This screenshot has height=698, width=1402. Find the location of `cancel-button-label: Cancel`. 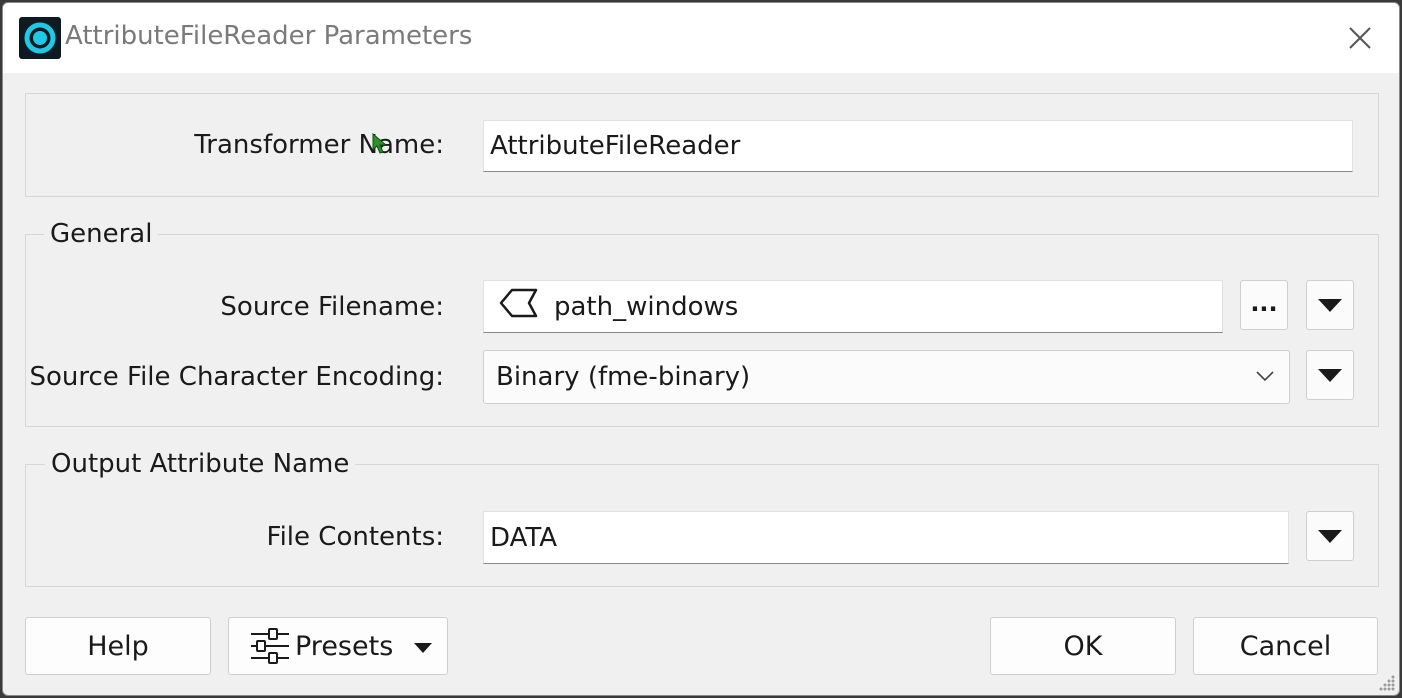

cancel-button-label: Cancel is located at coordinates (1285, 646).